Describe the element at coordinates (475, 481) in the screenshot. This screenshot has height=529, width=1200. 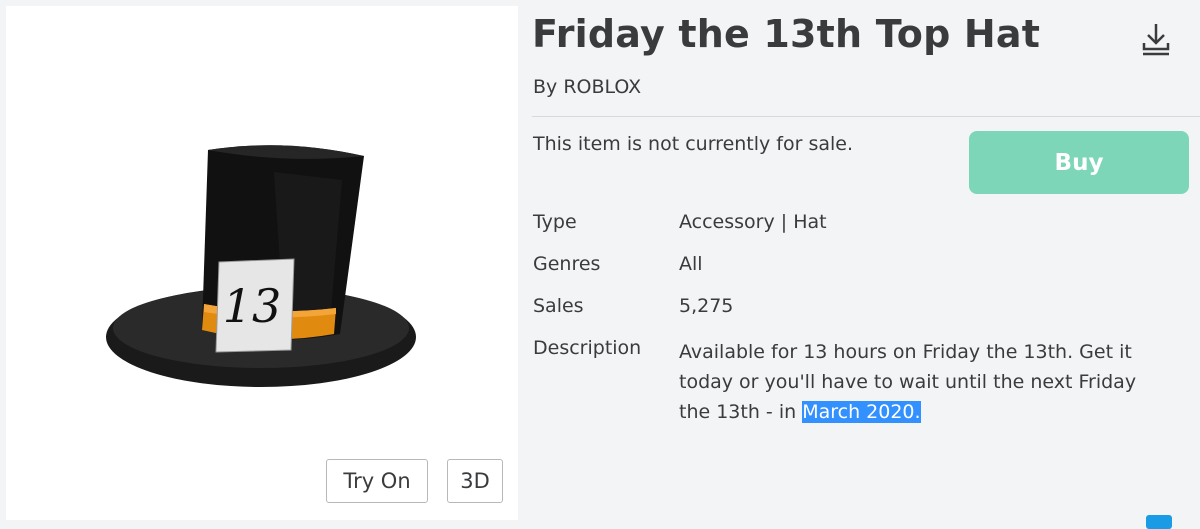
I see `view-3d-button: 3D` at that location.